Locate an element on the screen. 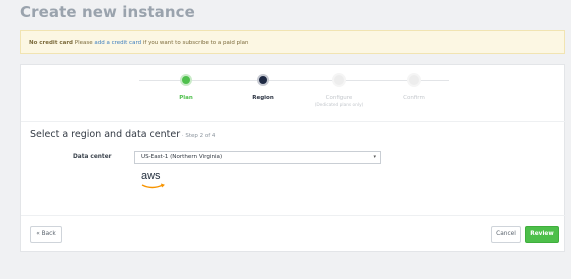  alert-text-before: Please is located at coordinates (84, 43).